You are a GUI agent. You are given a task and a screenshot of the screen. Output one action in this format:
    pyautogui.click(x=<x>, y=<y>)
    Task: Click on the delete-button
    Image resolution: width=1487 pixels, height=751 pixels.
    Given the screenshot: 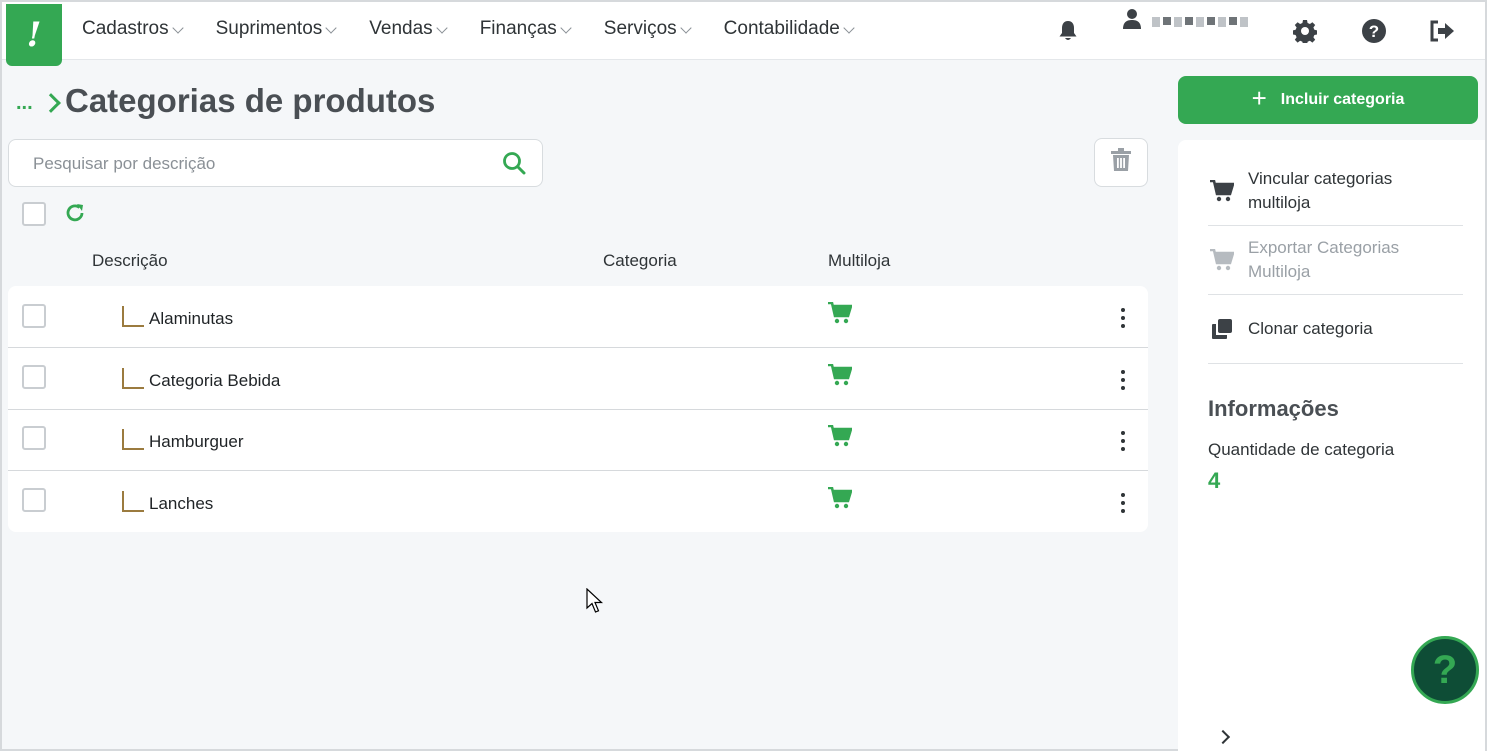 What is the action you would take?
    pyautogui.click(x=1121, y=162)
    